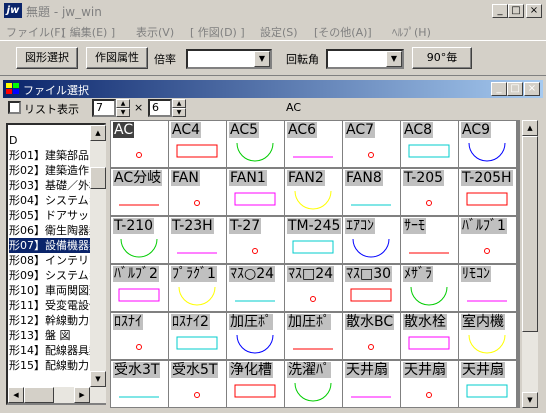  Describe the element at coordinates (371, 240) in the screenshot. I see `symbol-cell: ｴｱｺﾝ` at that location.